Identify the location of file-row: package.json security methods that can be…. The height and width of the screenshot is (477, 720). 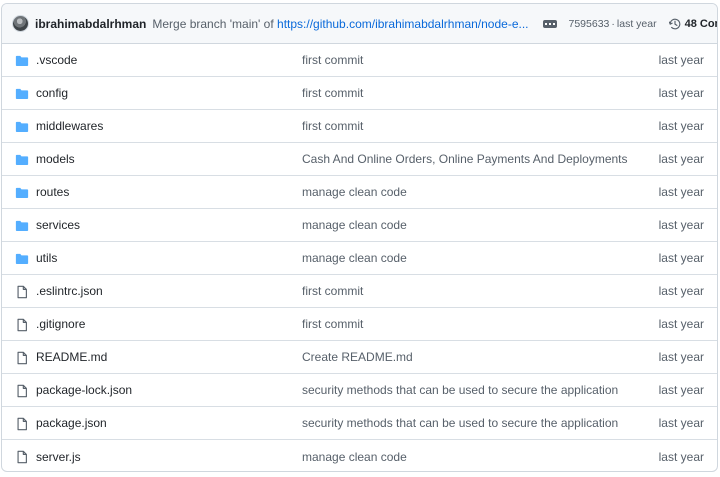
(359, 423).